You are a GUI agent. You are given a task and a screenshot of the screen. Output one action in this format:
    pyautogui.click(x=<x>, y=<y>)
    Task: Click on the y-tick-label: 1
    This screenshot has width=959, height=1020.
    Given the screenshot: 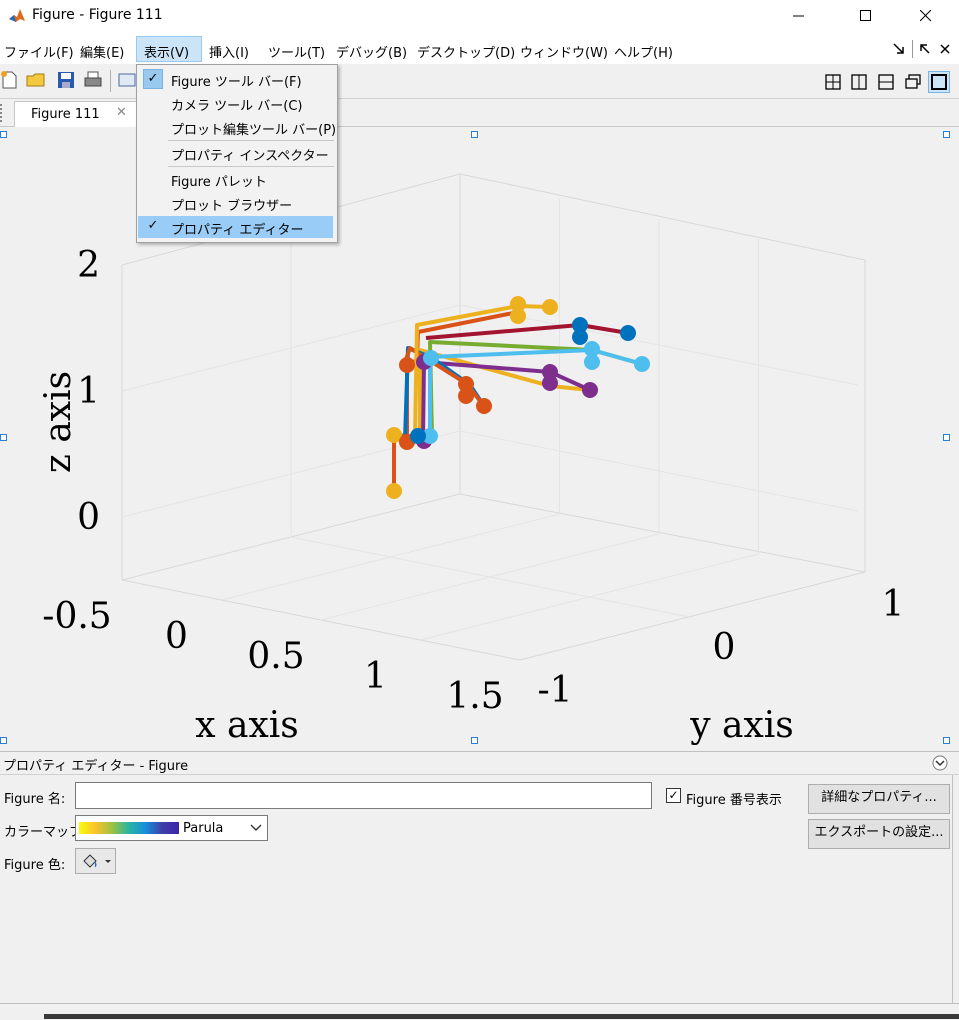 What is the action you would take?
    pyautogui.click(x=893, y=604)
    